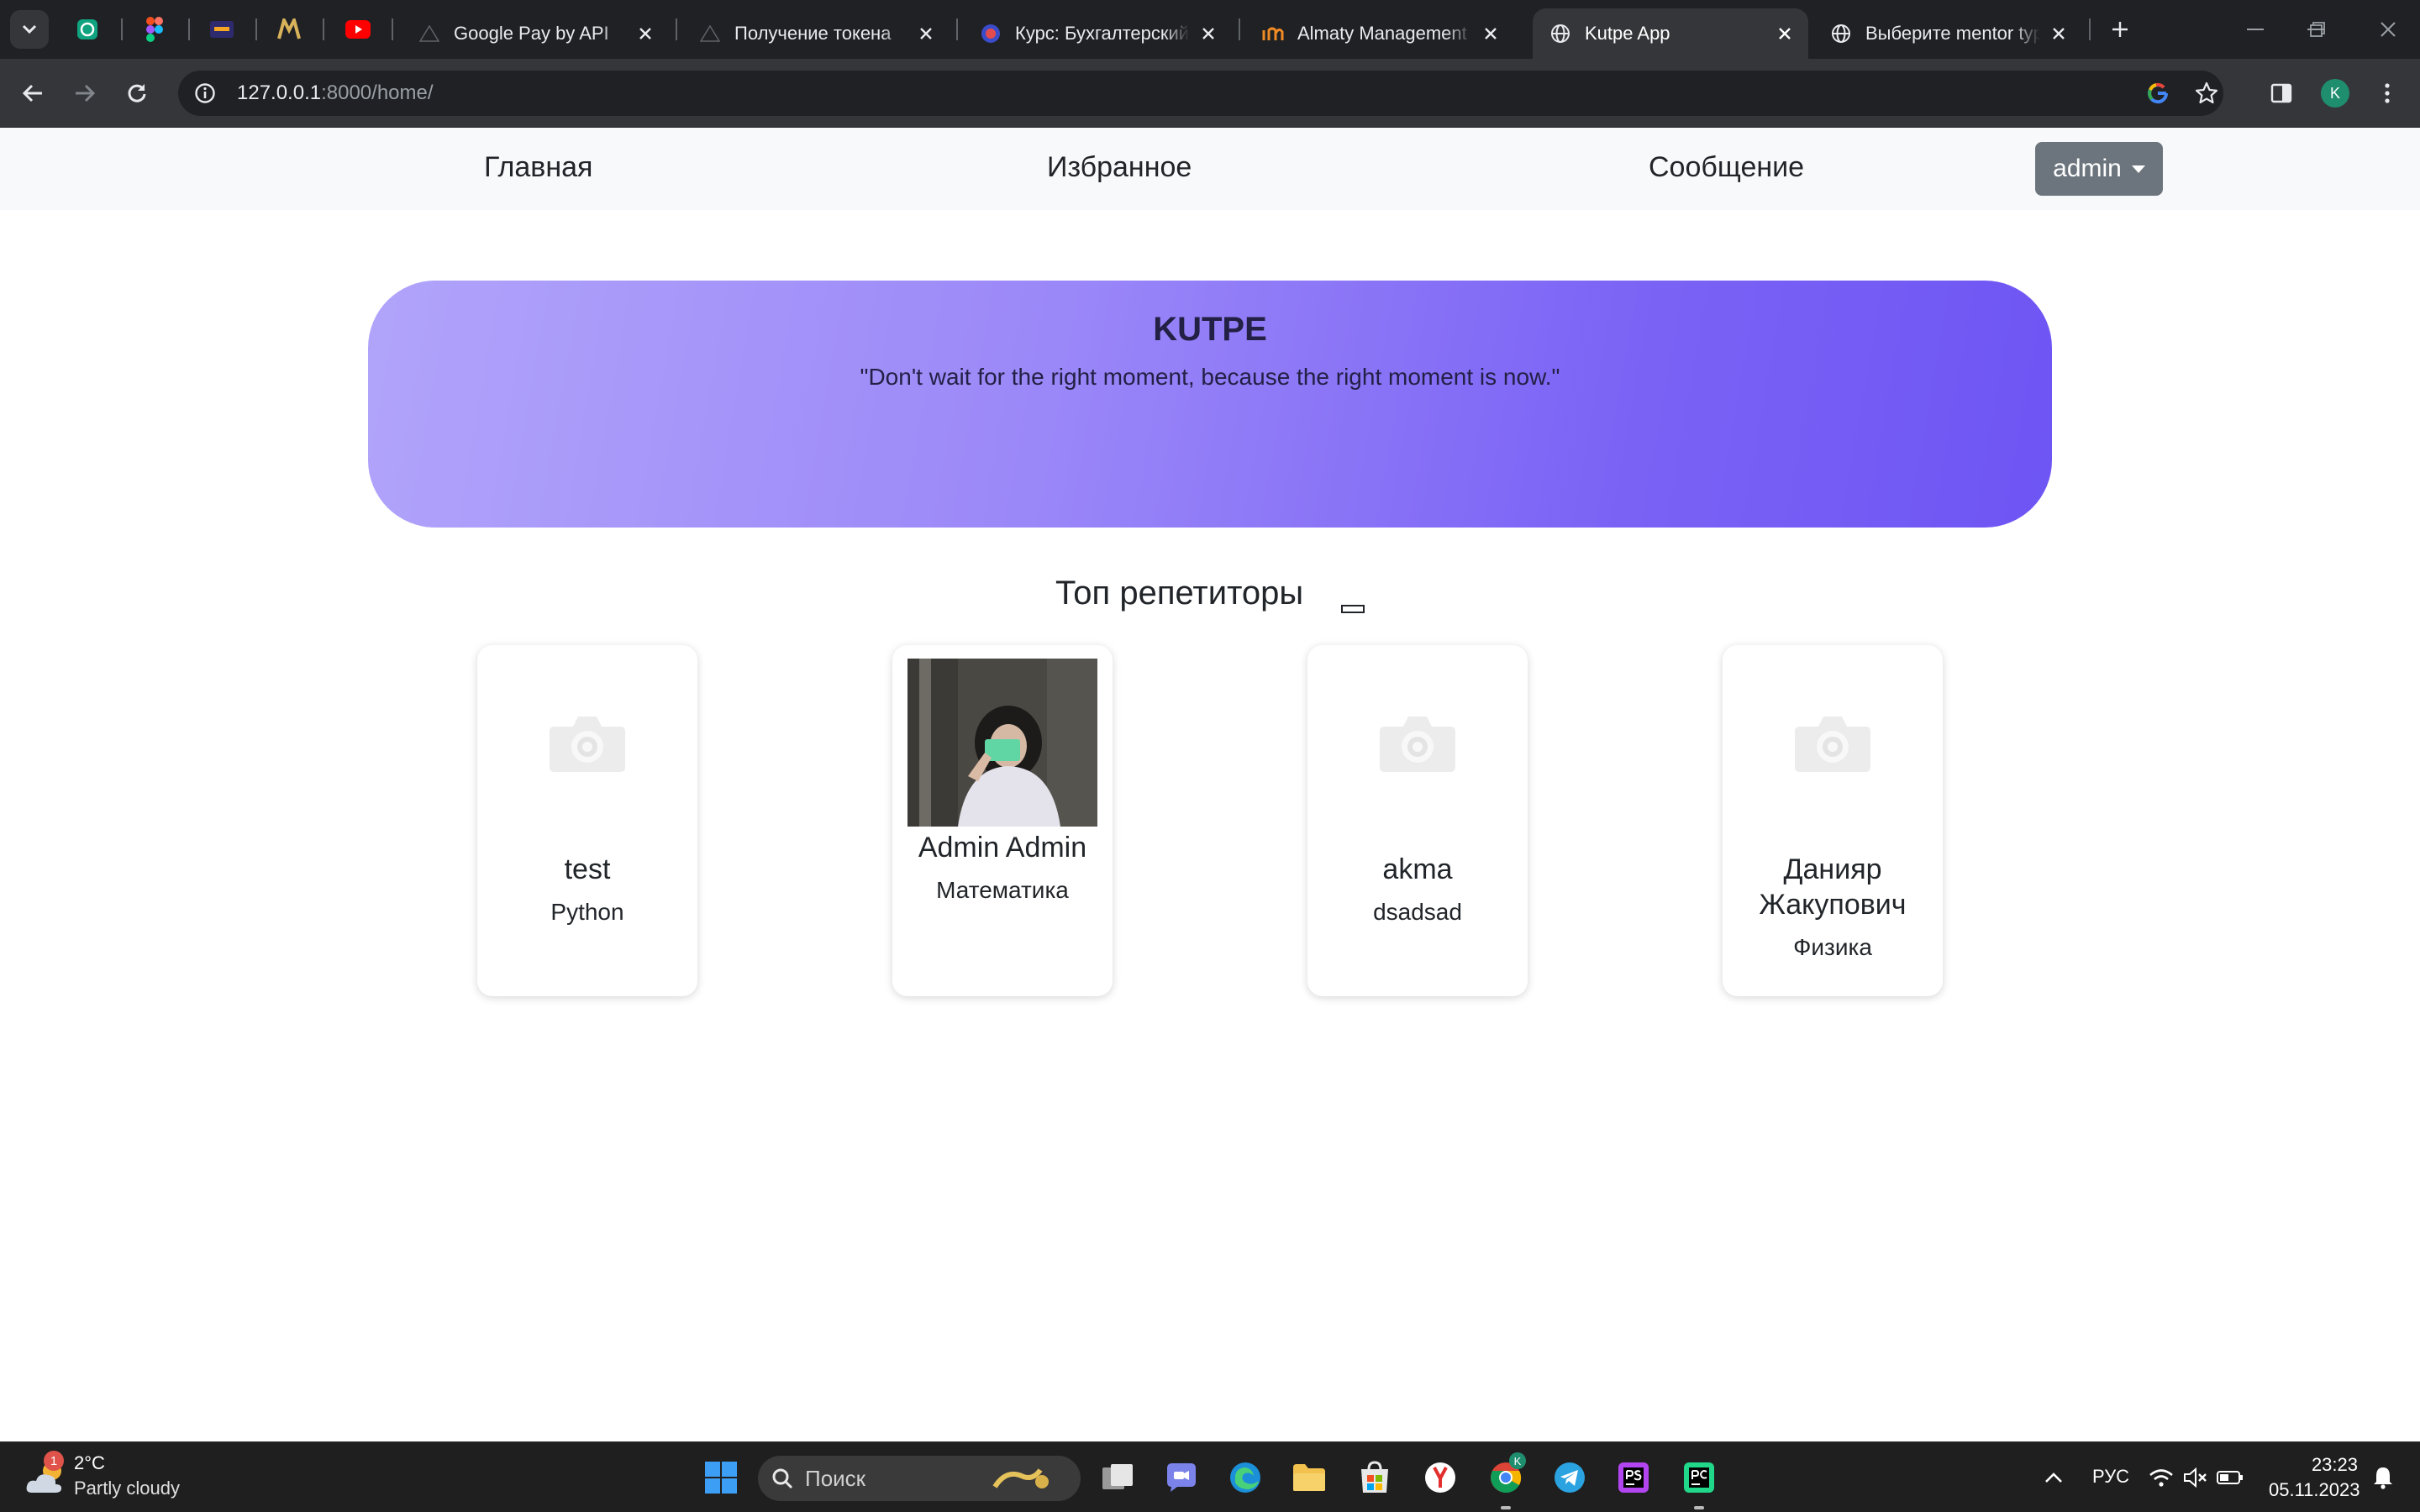 The image size is (2420, 1512). What do you see at coordinates (2053, 1477) in the screenshot?
I see `show-hidden-icons-button` at bounding box center [2053, 1477].